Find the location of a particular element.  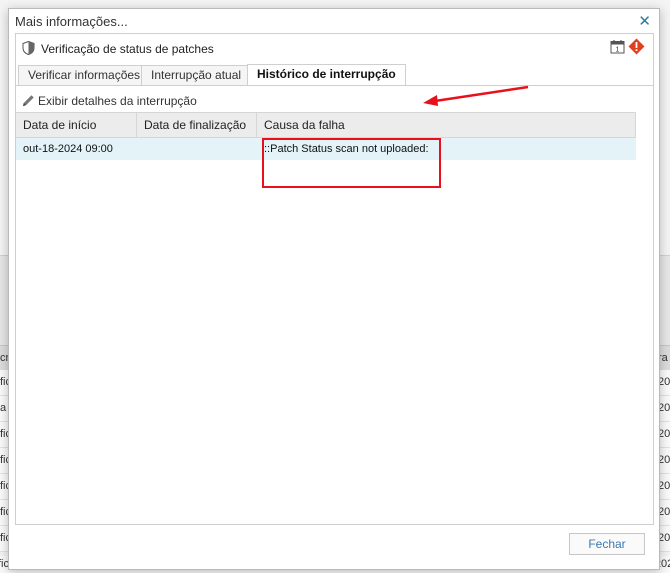

close-icon: ✕ is located at coordinates (644, 21).